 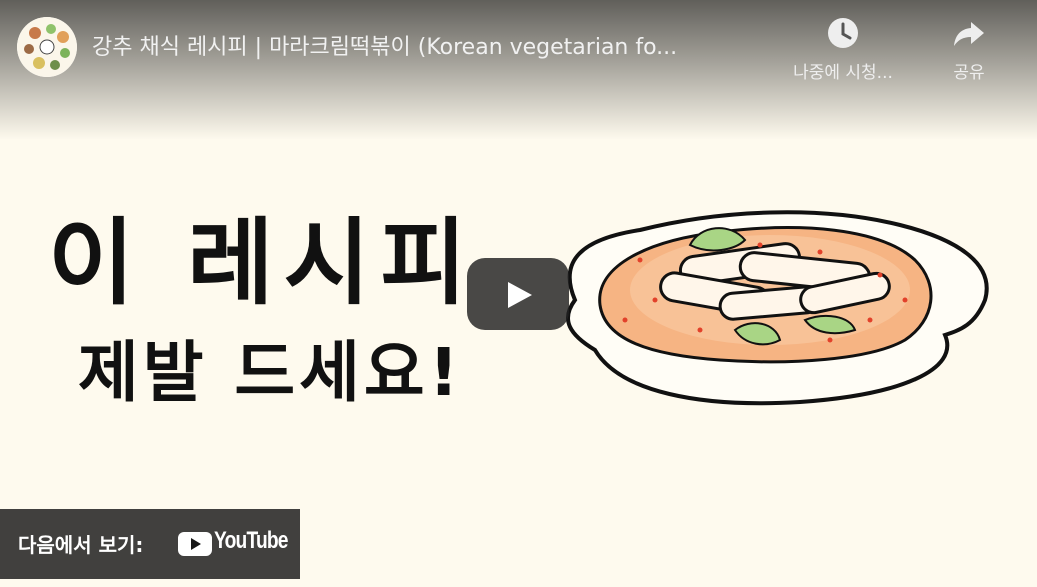 I want to click on watch-on-youtube-button: 다음에서 보기: YouTube, so click(x=150, y=544).